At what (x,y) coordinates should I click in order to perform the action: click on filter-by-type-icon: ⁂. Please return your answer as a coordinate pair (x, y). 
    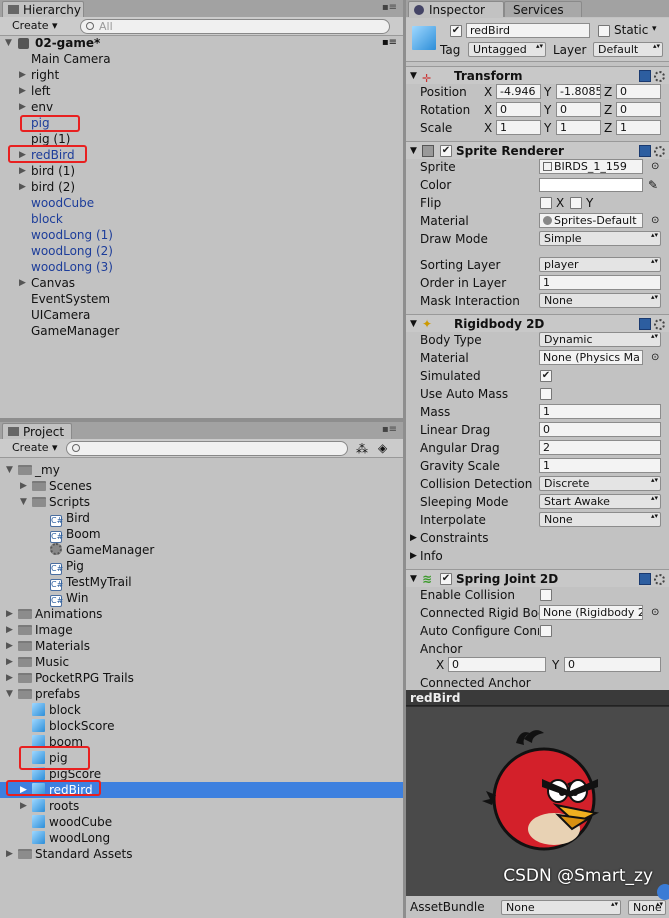
    Looking at the image, I should click on (362, 449).